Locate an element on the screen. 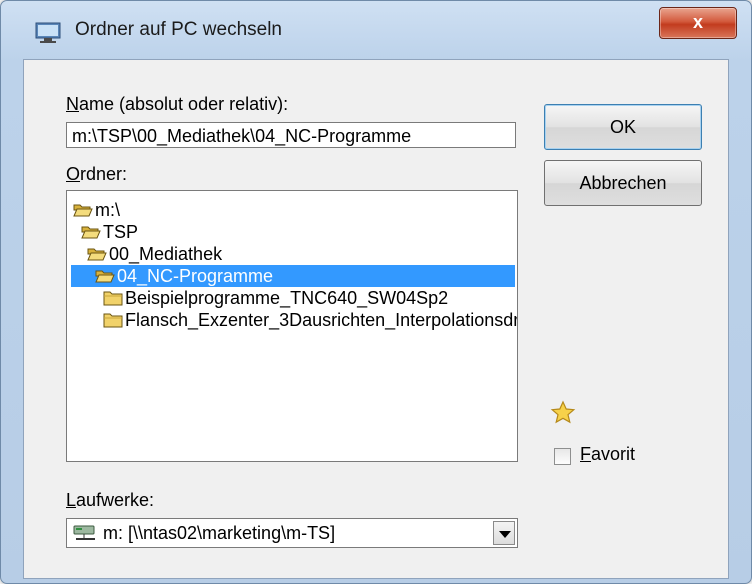 Image resolution: width=752 pixels, height=584 pixels. close-button: x is located at coordinates (698, 23).